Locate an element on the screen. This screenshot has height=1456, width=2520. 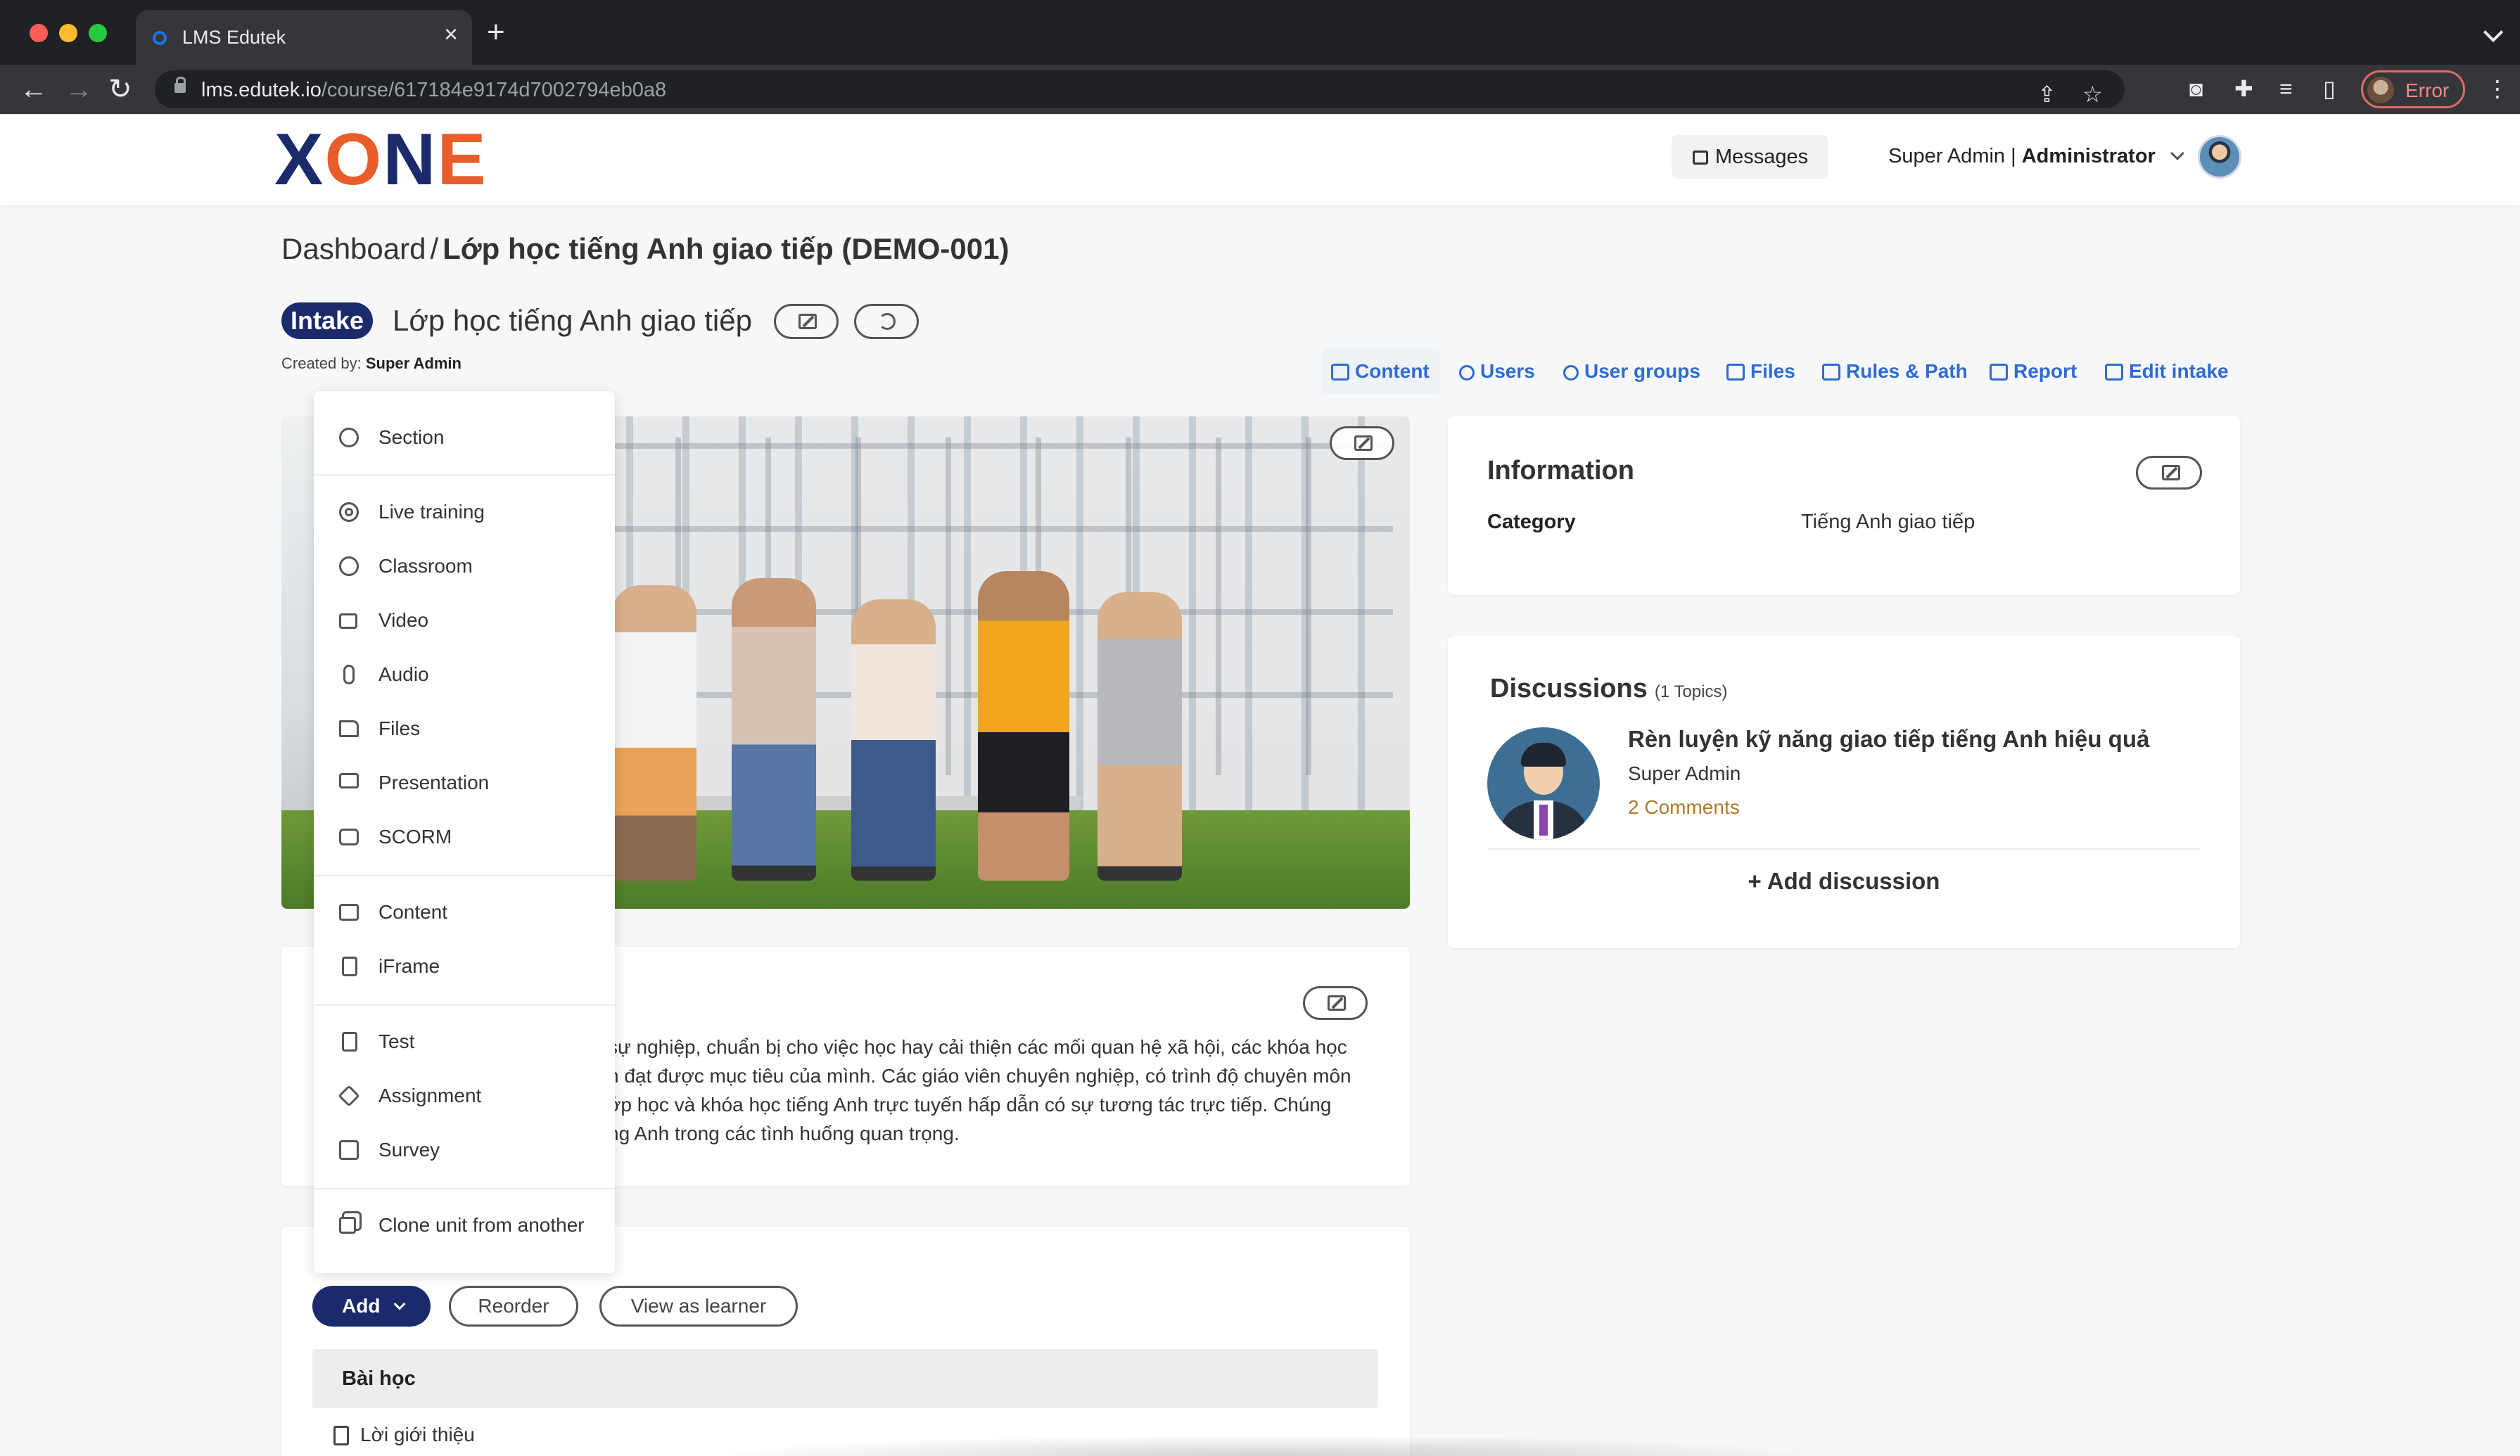
menu-item-classroom: Classroom is located at coordinates (465, 566).